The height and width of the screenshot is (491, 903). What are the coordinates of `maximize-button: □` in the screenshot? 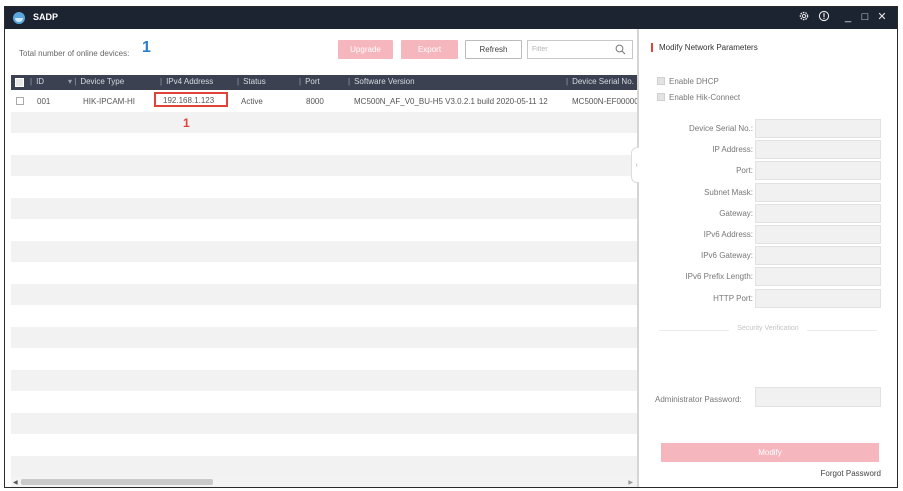 It's located at (865, 17).